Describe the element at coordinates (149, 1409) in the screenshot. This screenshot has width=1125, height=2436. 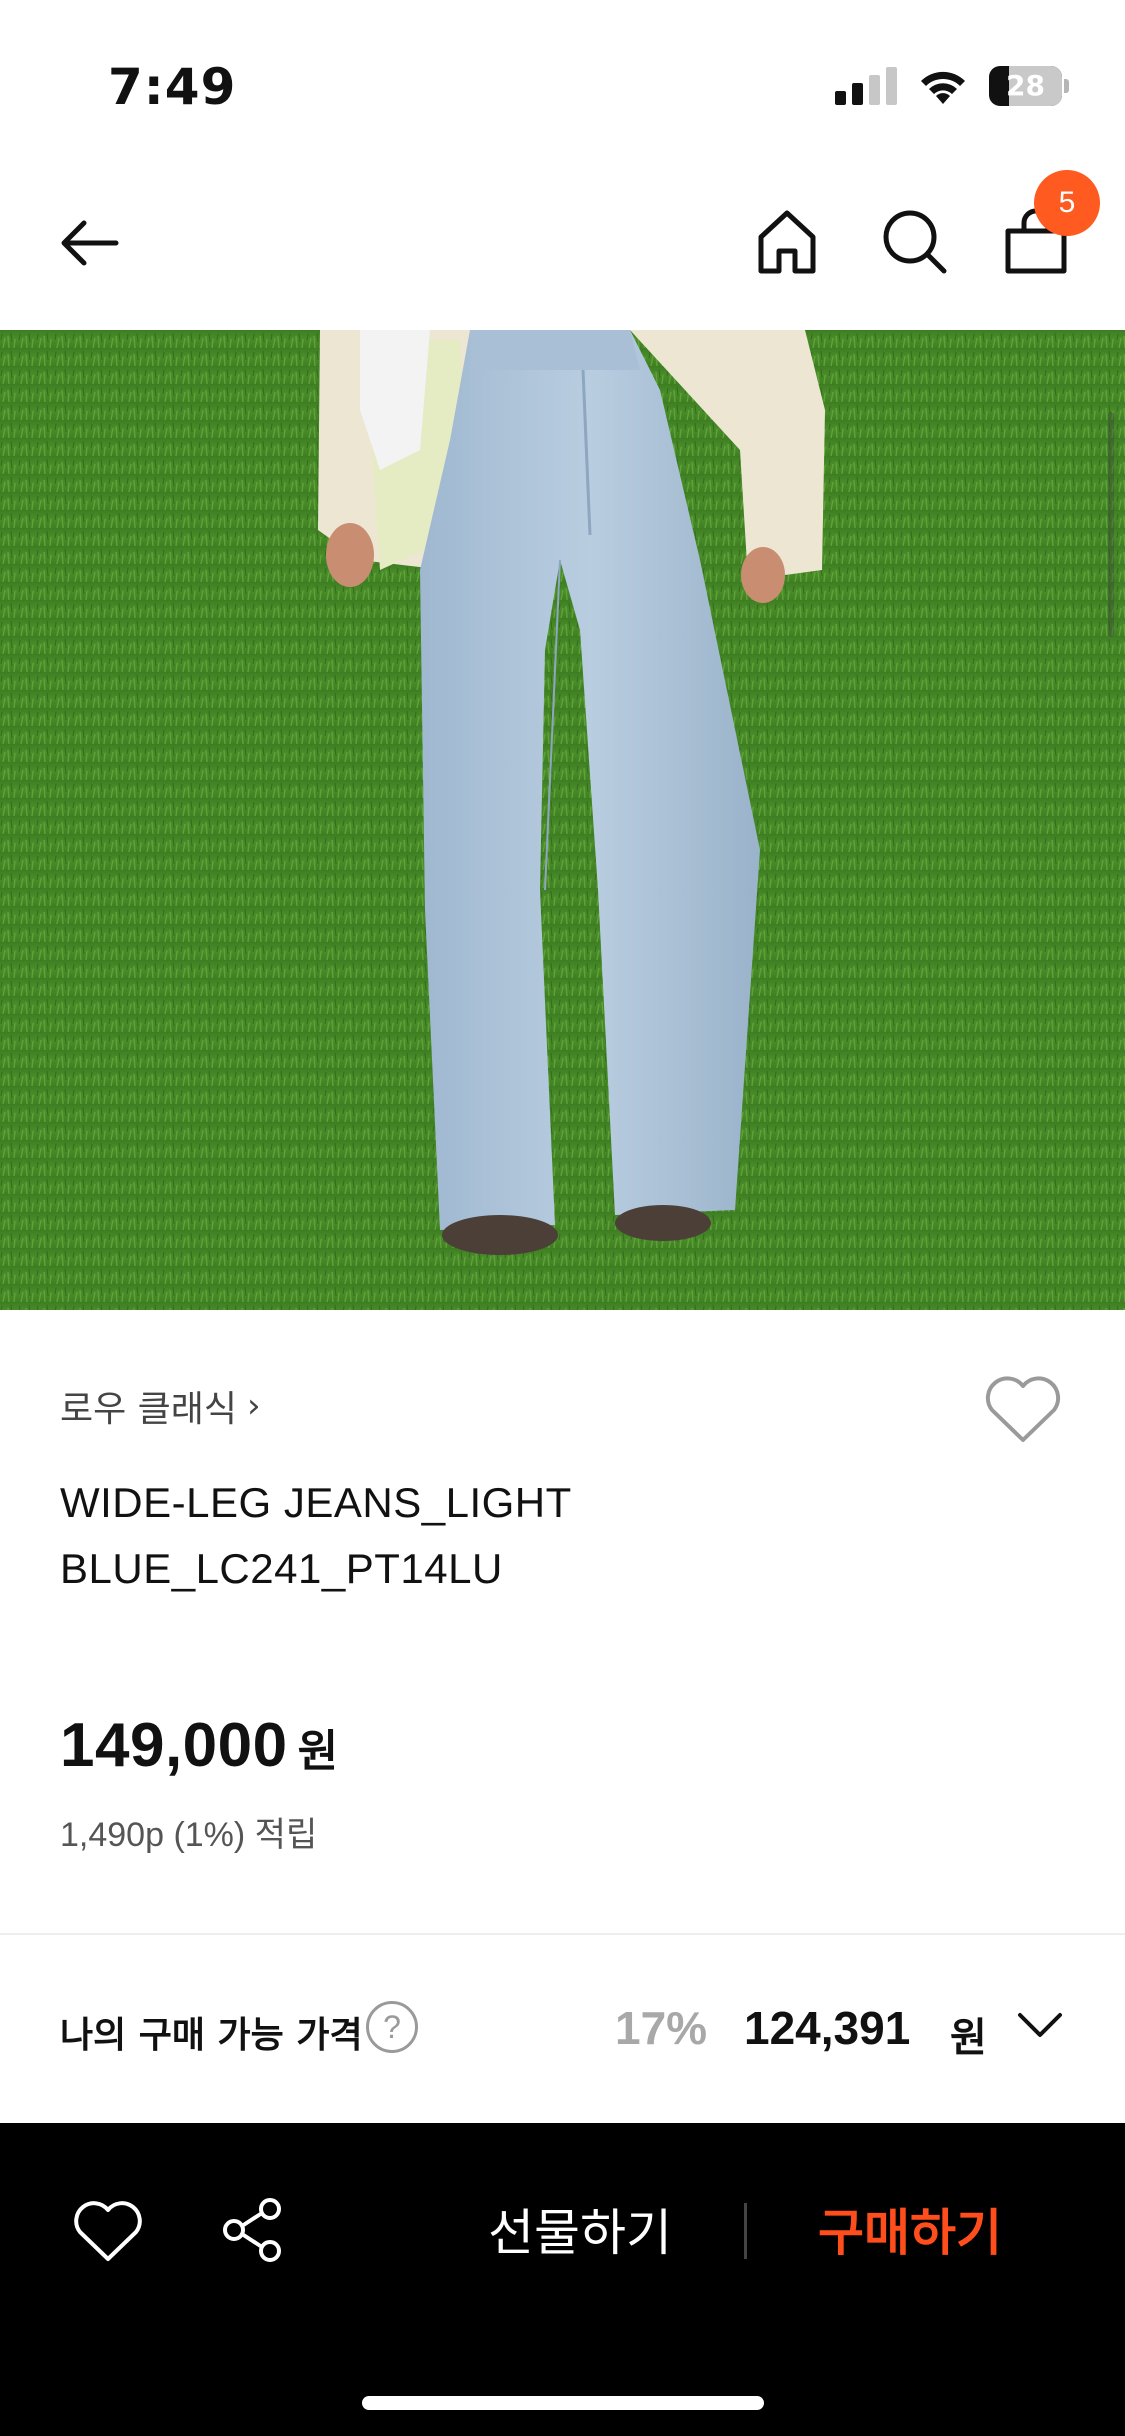
I see `brand-name: 로우 클래식` at that location.